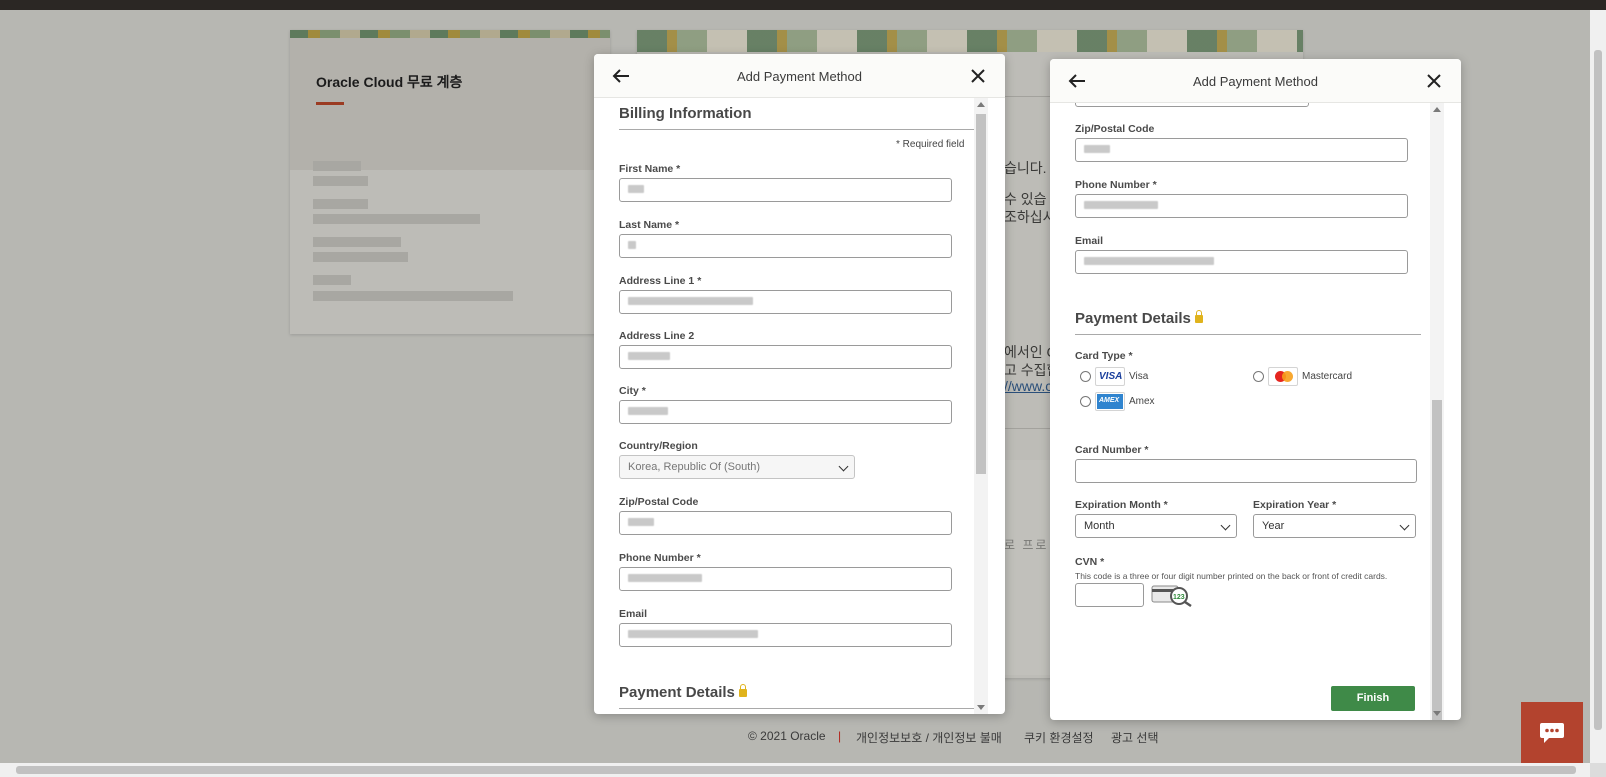 This screenshot has height=777, width=1606. I want to click on expiration-month-value: Month, so click(1099, 526).